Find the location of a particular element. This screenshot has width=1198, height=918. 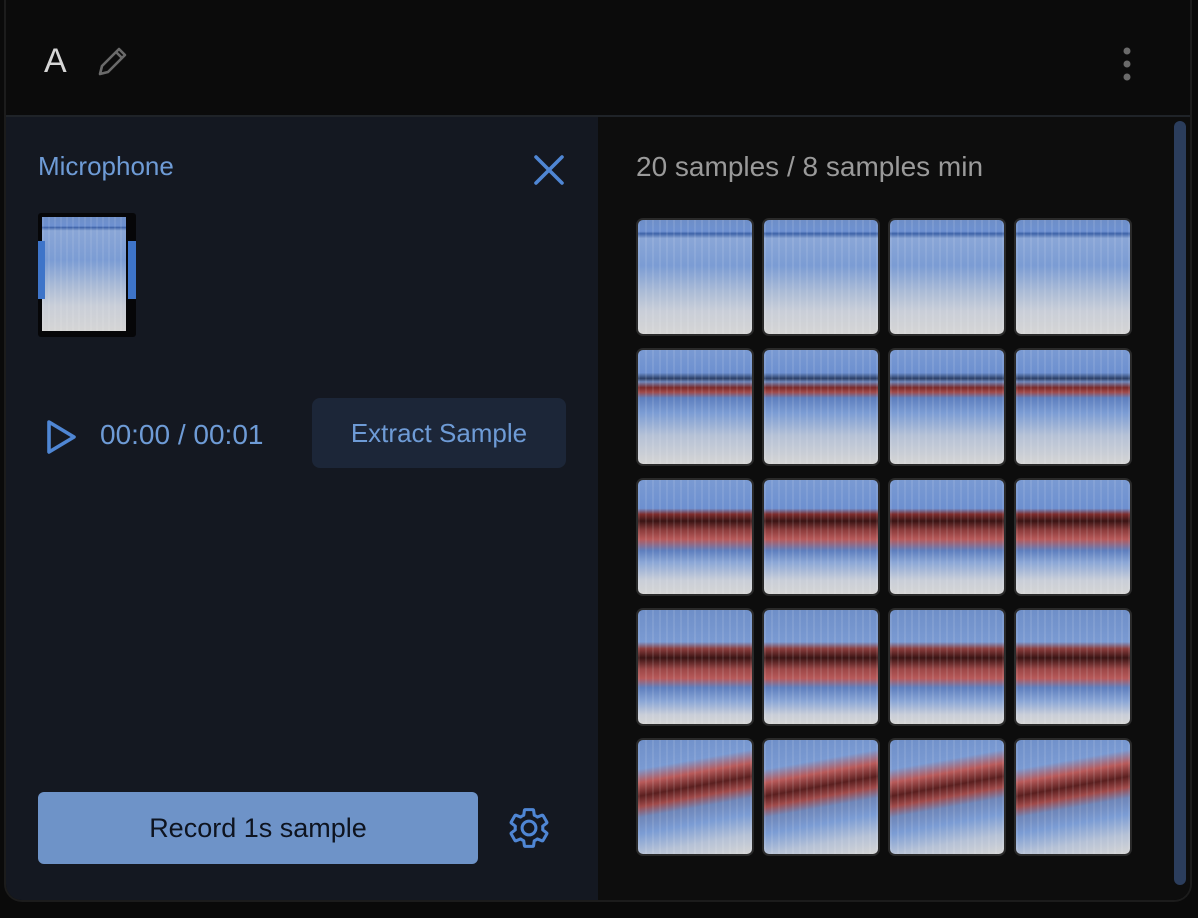

play-icon is located at coordinates (61, 437).